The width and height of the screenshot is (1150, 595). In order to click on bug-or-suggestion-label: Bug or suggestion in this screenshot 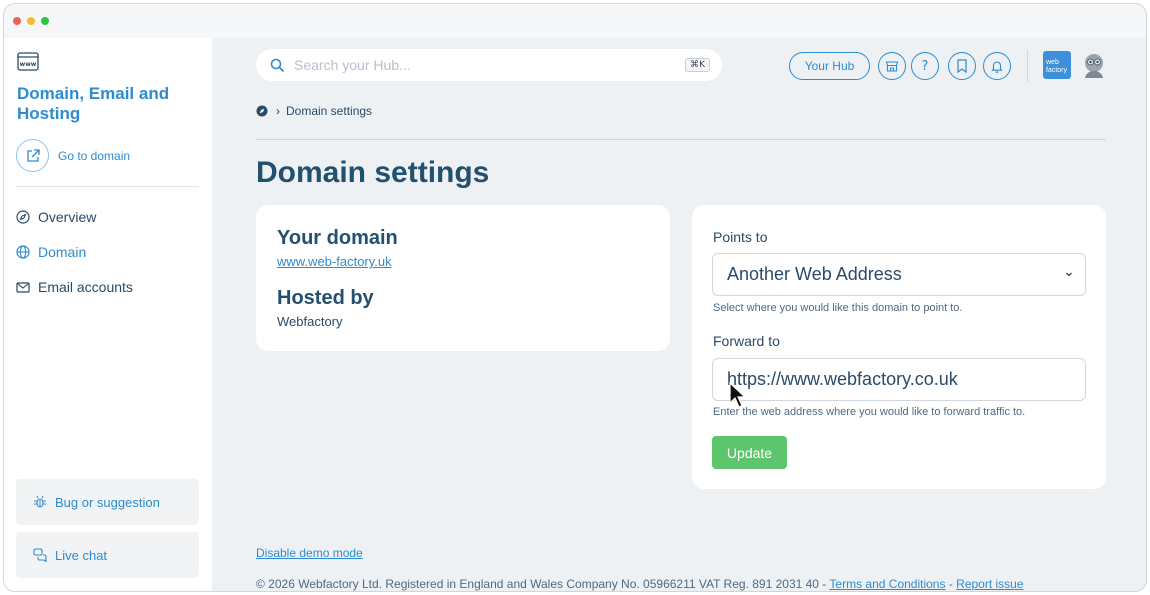, I will do `click(107, 502)`.